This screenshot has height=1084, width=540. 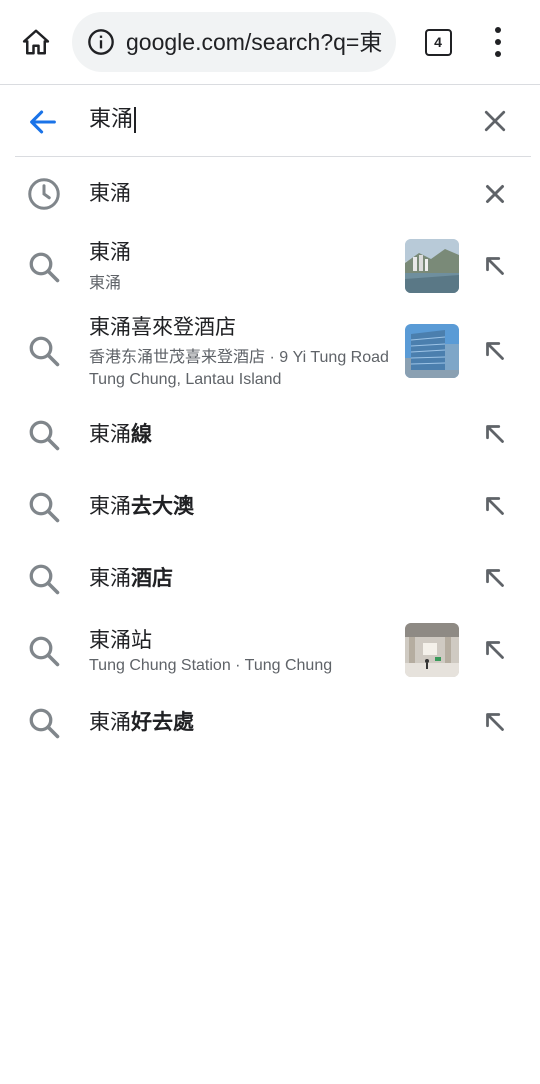 I want to click on suggestion-title-completion: 去大澳, so click(x=162, y=506).